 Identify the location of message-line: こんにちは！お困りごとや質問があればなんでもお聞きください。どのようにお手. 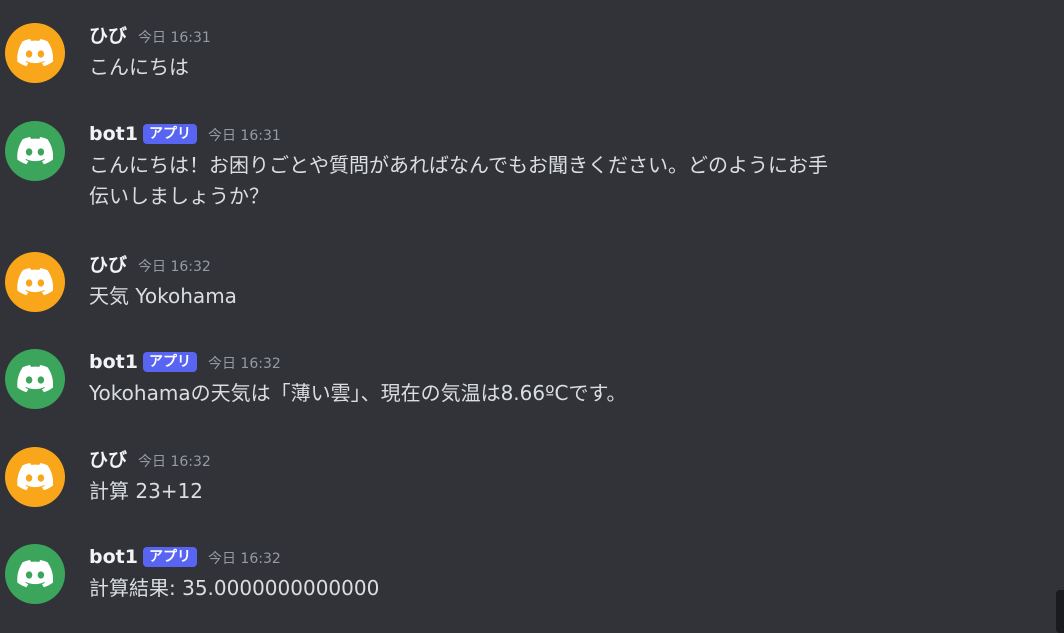
(458, 165).